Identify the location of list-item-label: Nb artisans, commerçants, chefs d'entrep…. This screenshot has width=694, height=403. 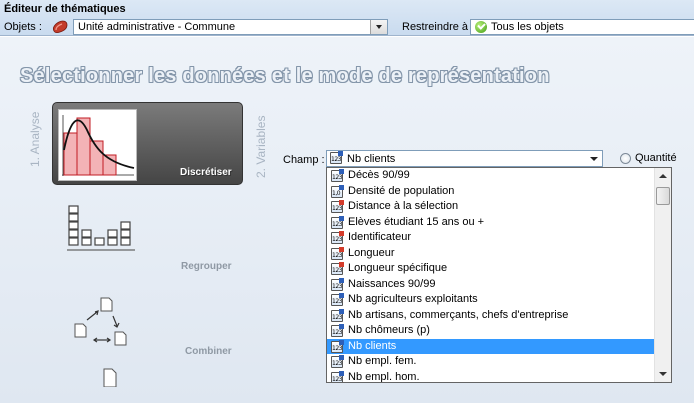
(458, 314).